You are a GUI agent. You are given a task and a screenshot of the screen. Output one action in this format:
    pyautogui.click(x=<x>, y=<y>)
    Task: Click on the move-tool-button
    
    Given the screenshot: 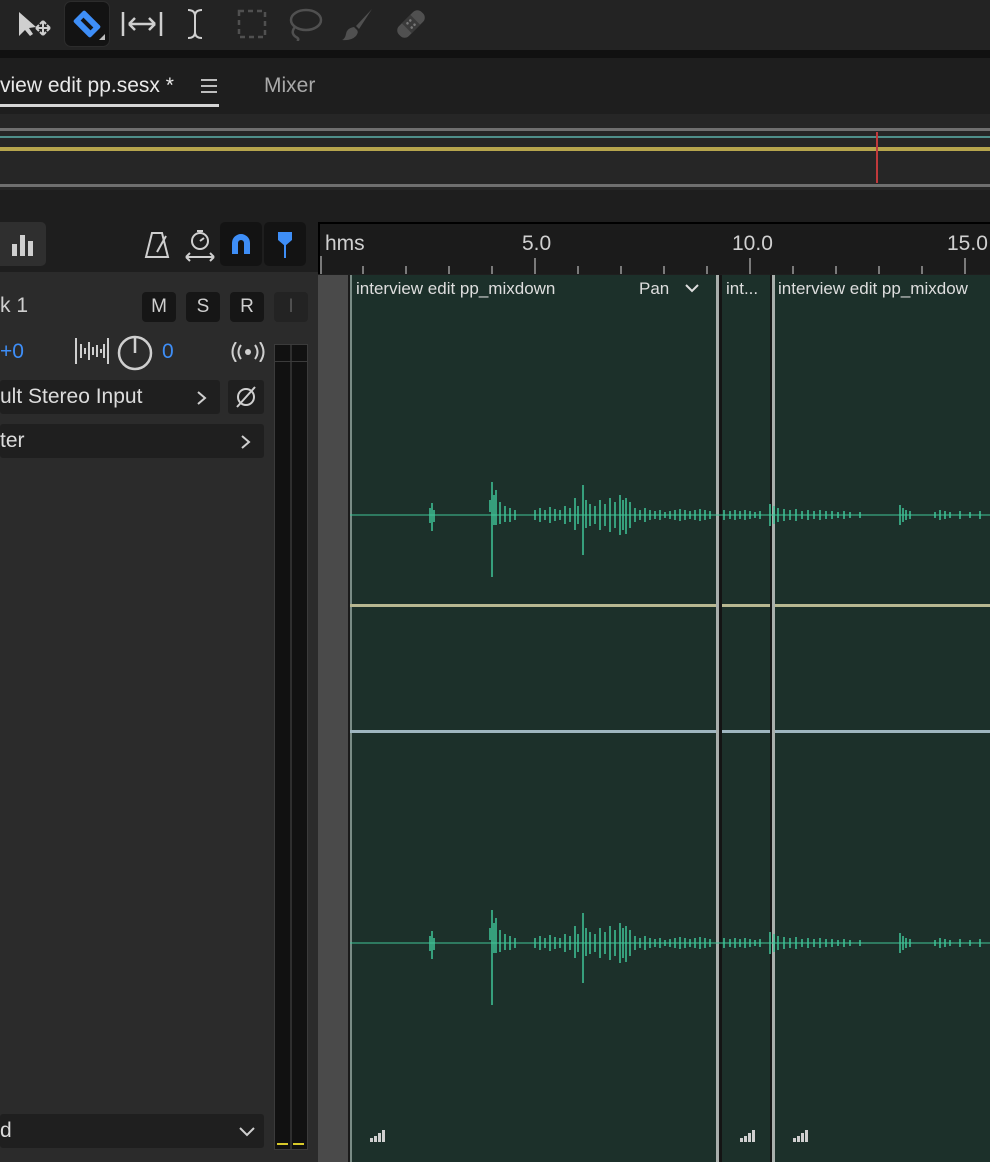 What is the action you would take?
    pyautogui.click(x=32, y=24)
    